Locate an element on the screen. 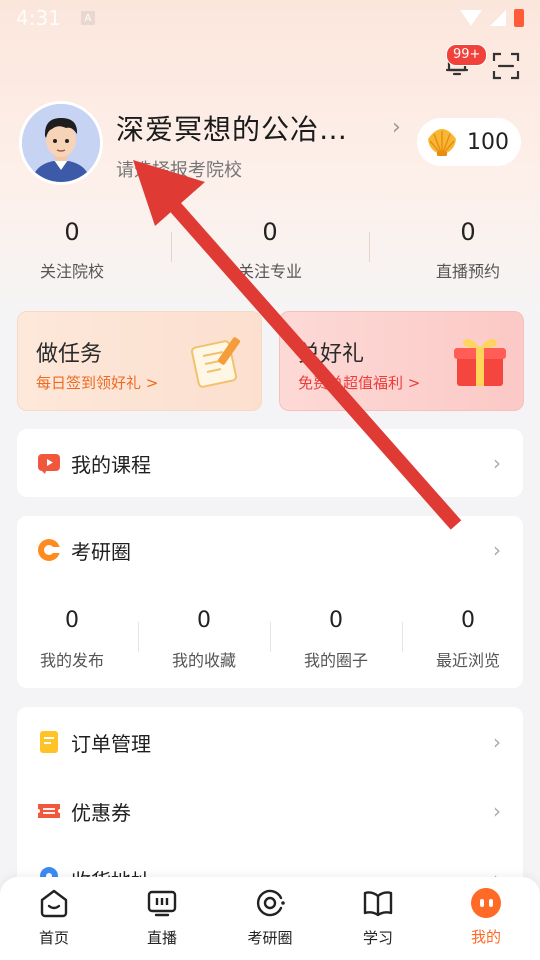 The width and height of the screenshot is (540, 960). home-icon is located at coordinates (54, 903).